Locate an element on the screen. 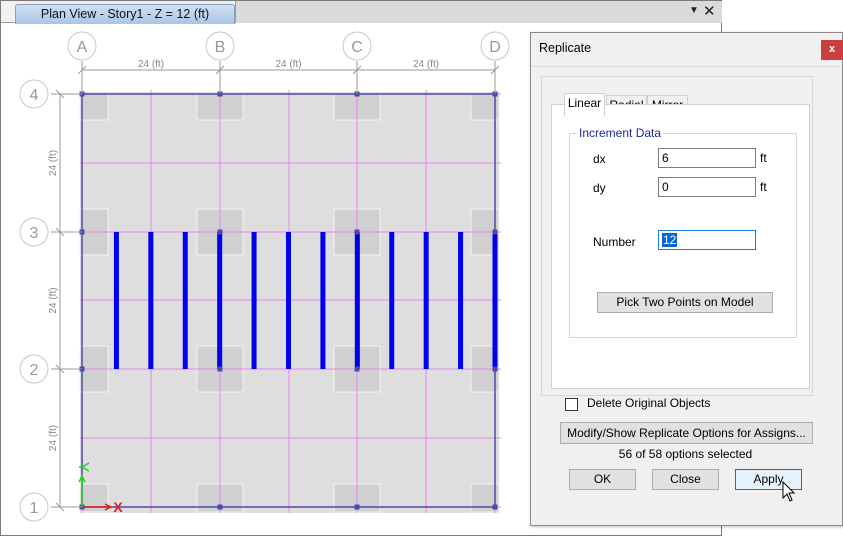 This screenshot has height=536, width=843. grid-bubble-label: A is located at coordinates (82, 47).